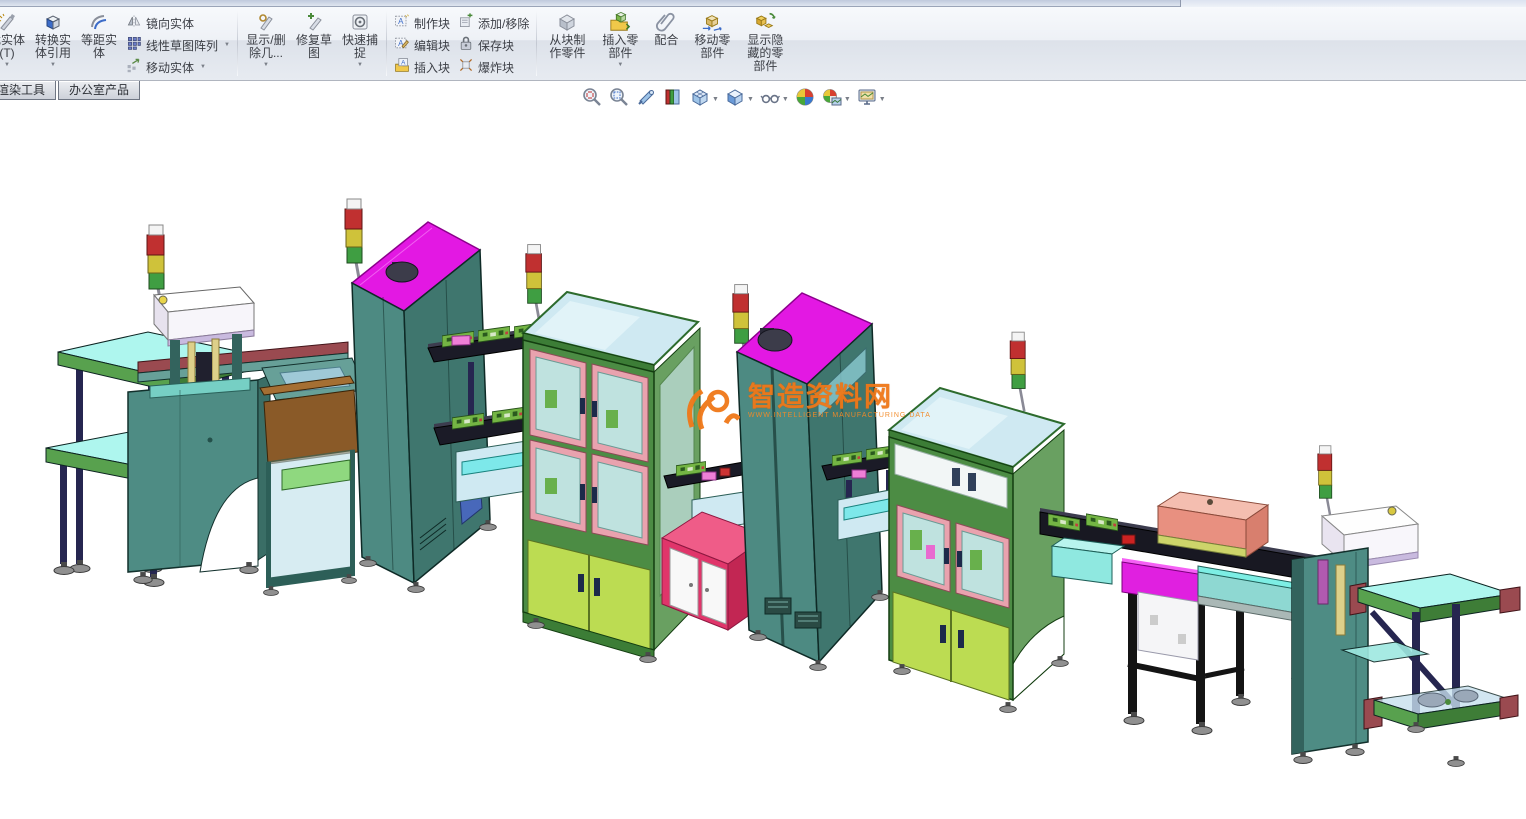 This screenshot has height=819, width=1526. I want to click on button-label: 修复草图, so click(313, 46).